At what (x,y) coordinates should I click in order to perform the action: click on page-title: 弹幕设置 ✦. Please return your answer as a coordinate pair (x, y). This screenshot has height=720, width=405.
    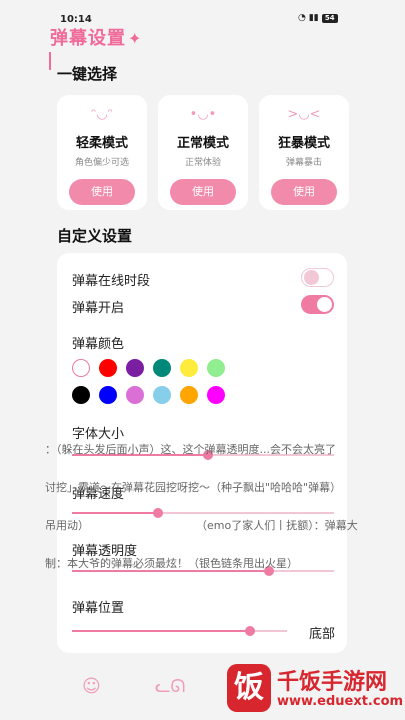
    Looking at the image, I should click on (96, 37).